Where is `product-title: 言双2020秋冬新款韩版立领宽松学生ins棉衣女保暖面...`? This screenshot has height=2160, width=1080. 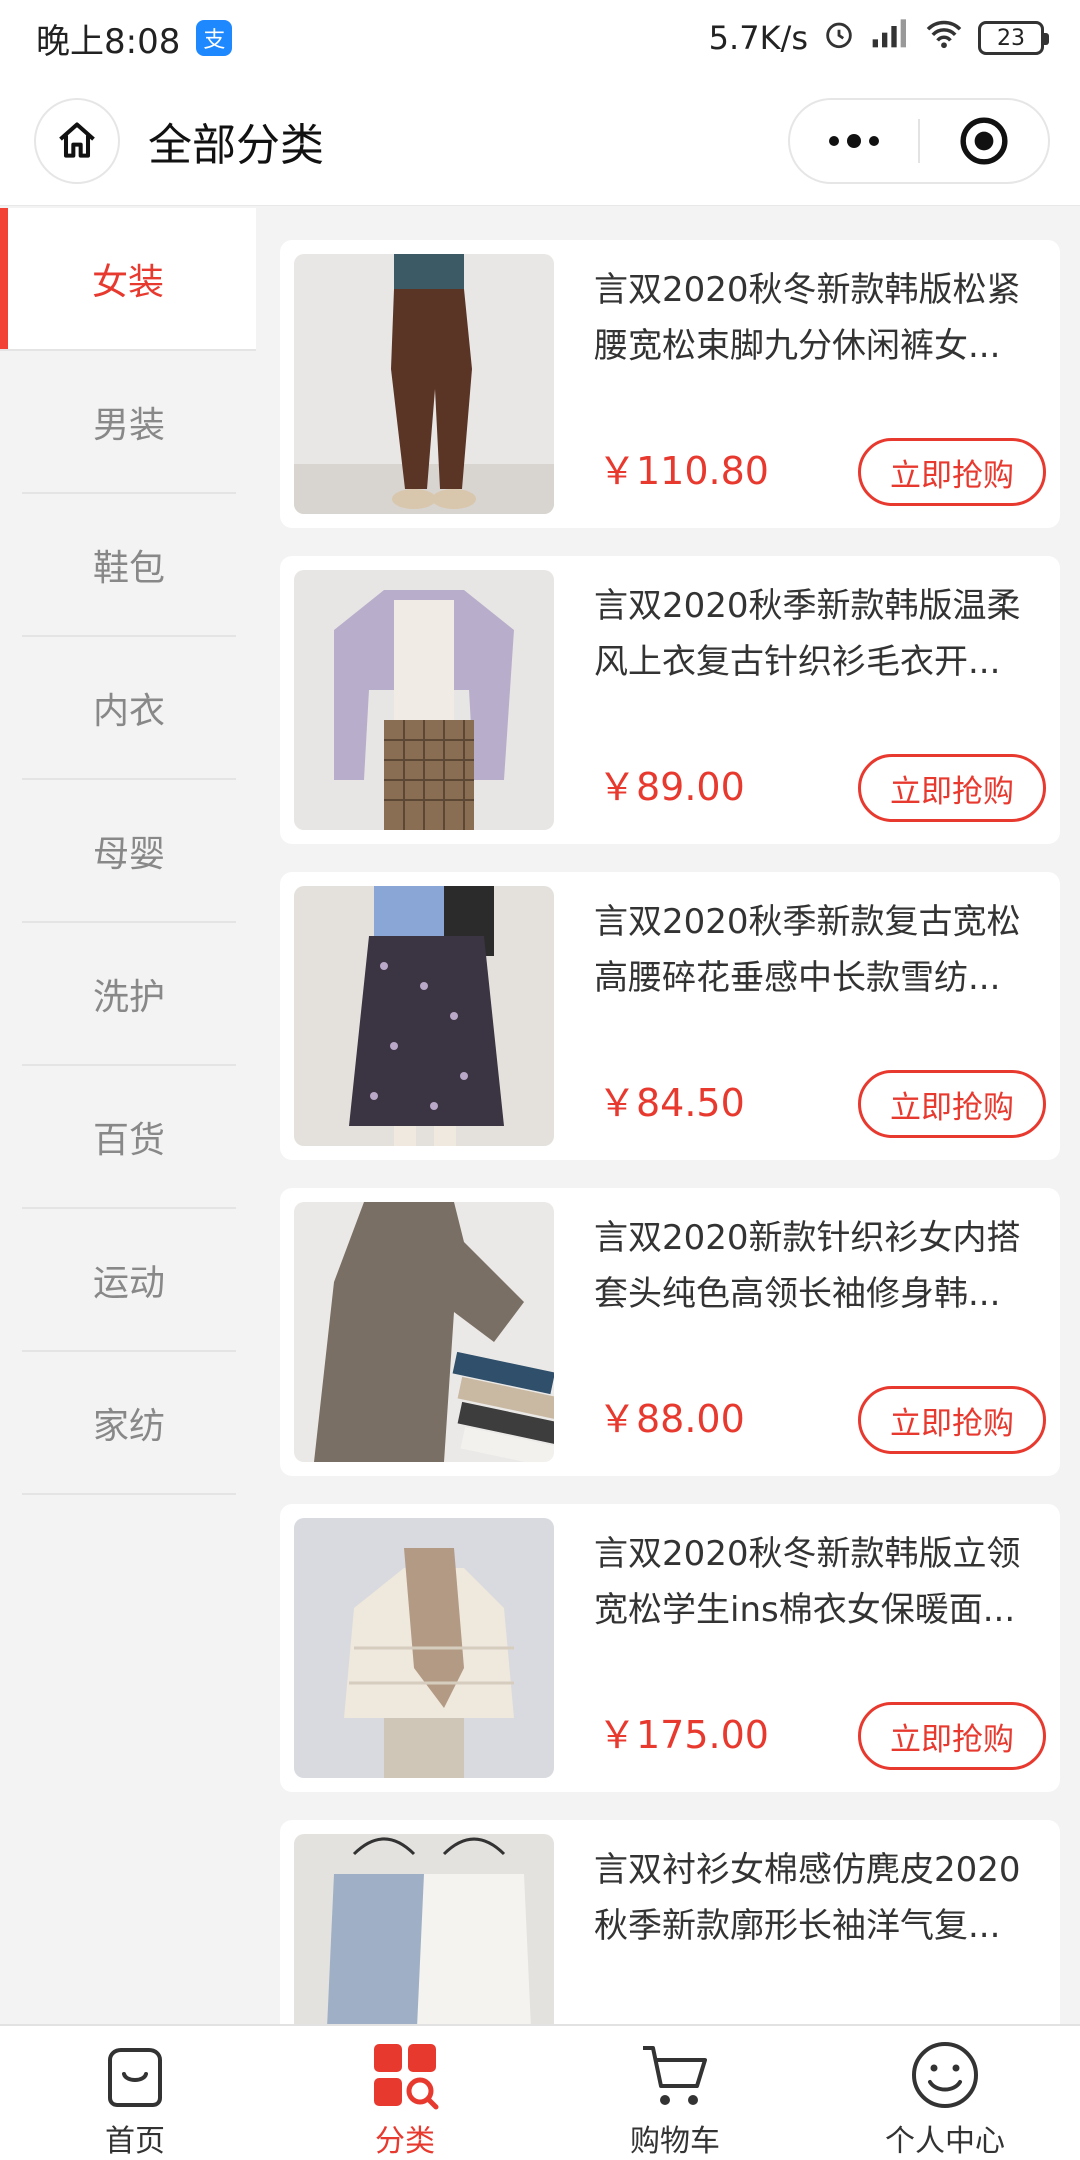
product-title: 言双2020秋冬新款韩版立领宽松学生ins棉衣女保暖面... is located at coordinates (807, 1582).